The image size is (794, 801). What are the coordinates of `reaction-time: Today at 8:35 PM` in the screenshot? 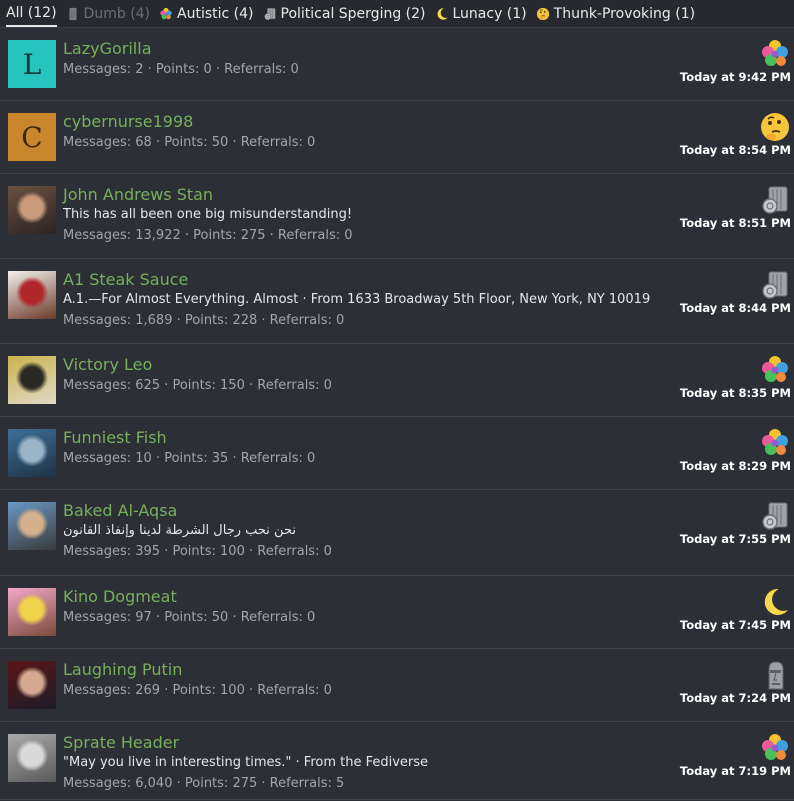 It's located at (735, 393).